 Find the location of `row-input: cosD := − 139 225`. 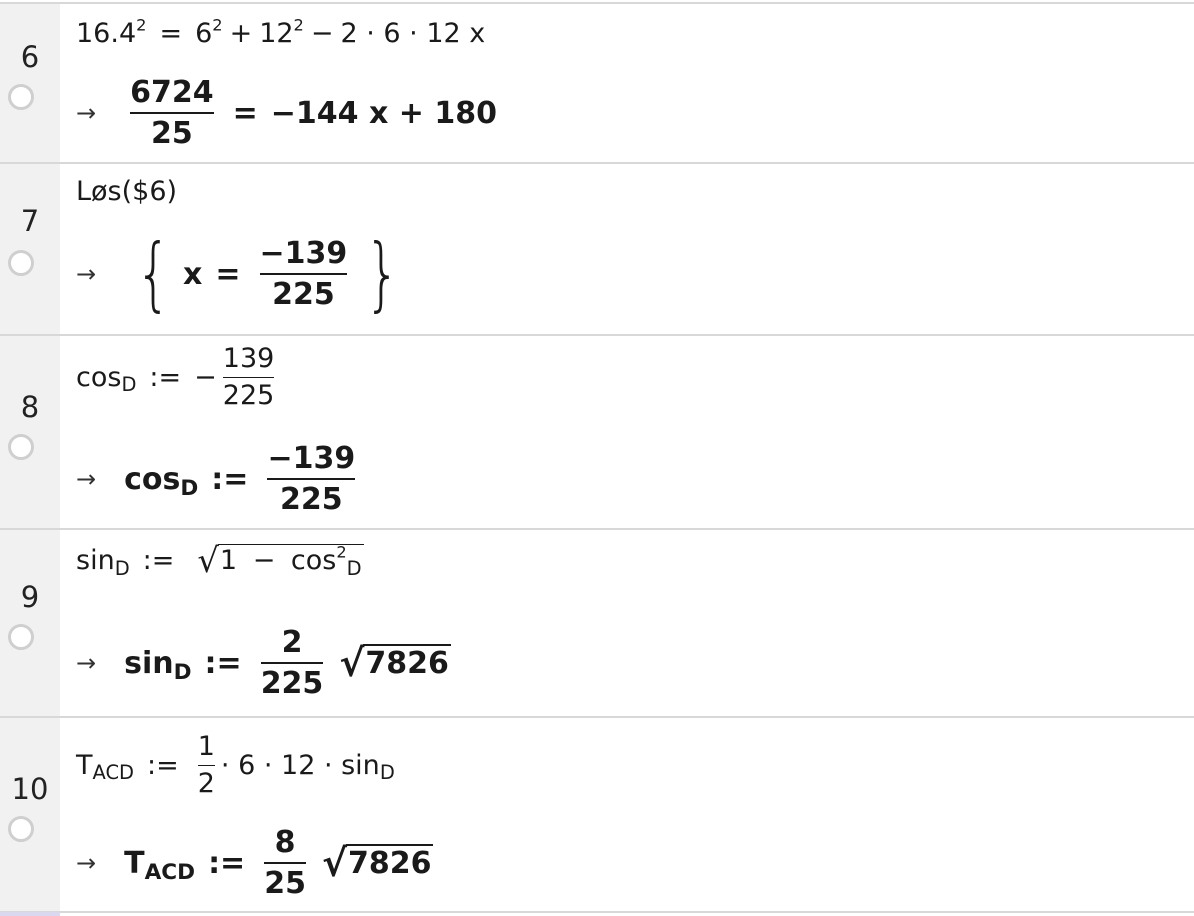

row-input: cosD := − 139 225 is located at coordinates (178, 377).